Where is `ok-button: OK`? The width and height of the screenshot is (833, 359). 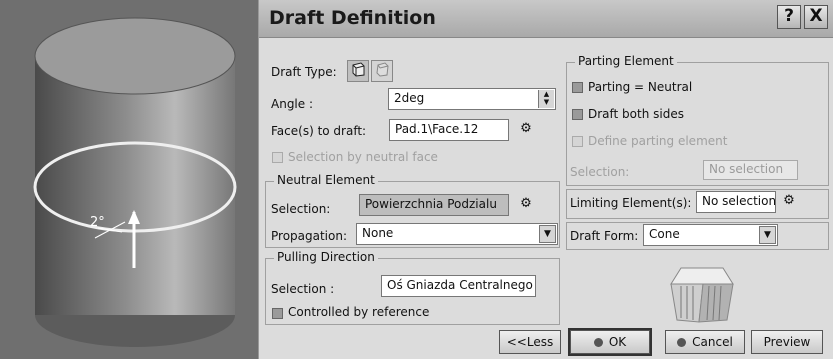 ok-button: OK is located at coordinates (610, 342).